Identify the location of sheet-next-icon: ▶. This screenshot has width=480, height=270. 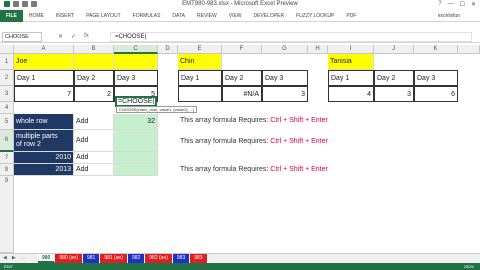
(14, 258).